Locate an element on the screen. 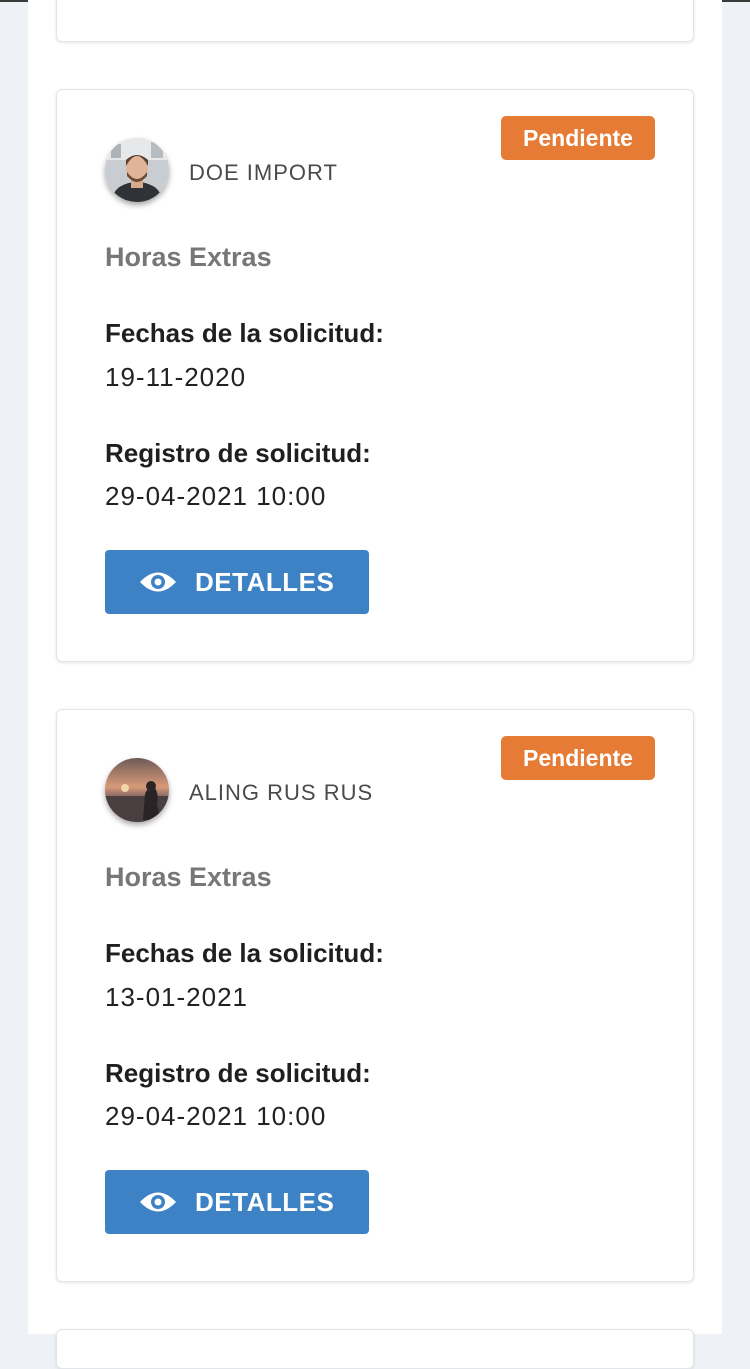 This screenshot has width=750, height=1369. user-name: DOE IMPORT is located at coordinates (263, 172).